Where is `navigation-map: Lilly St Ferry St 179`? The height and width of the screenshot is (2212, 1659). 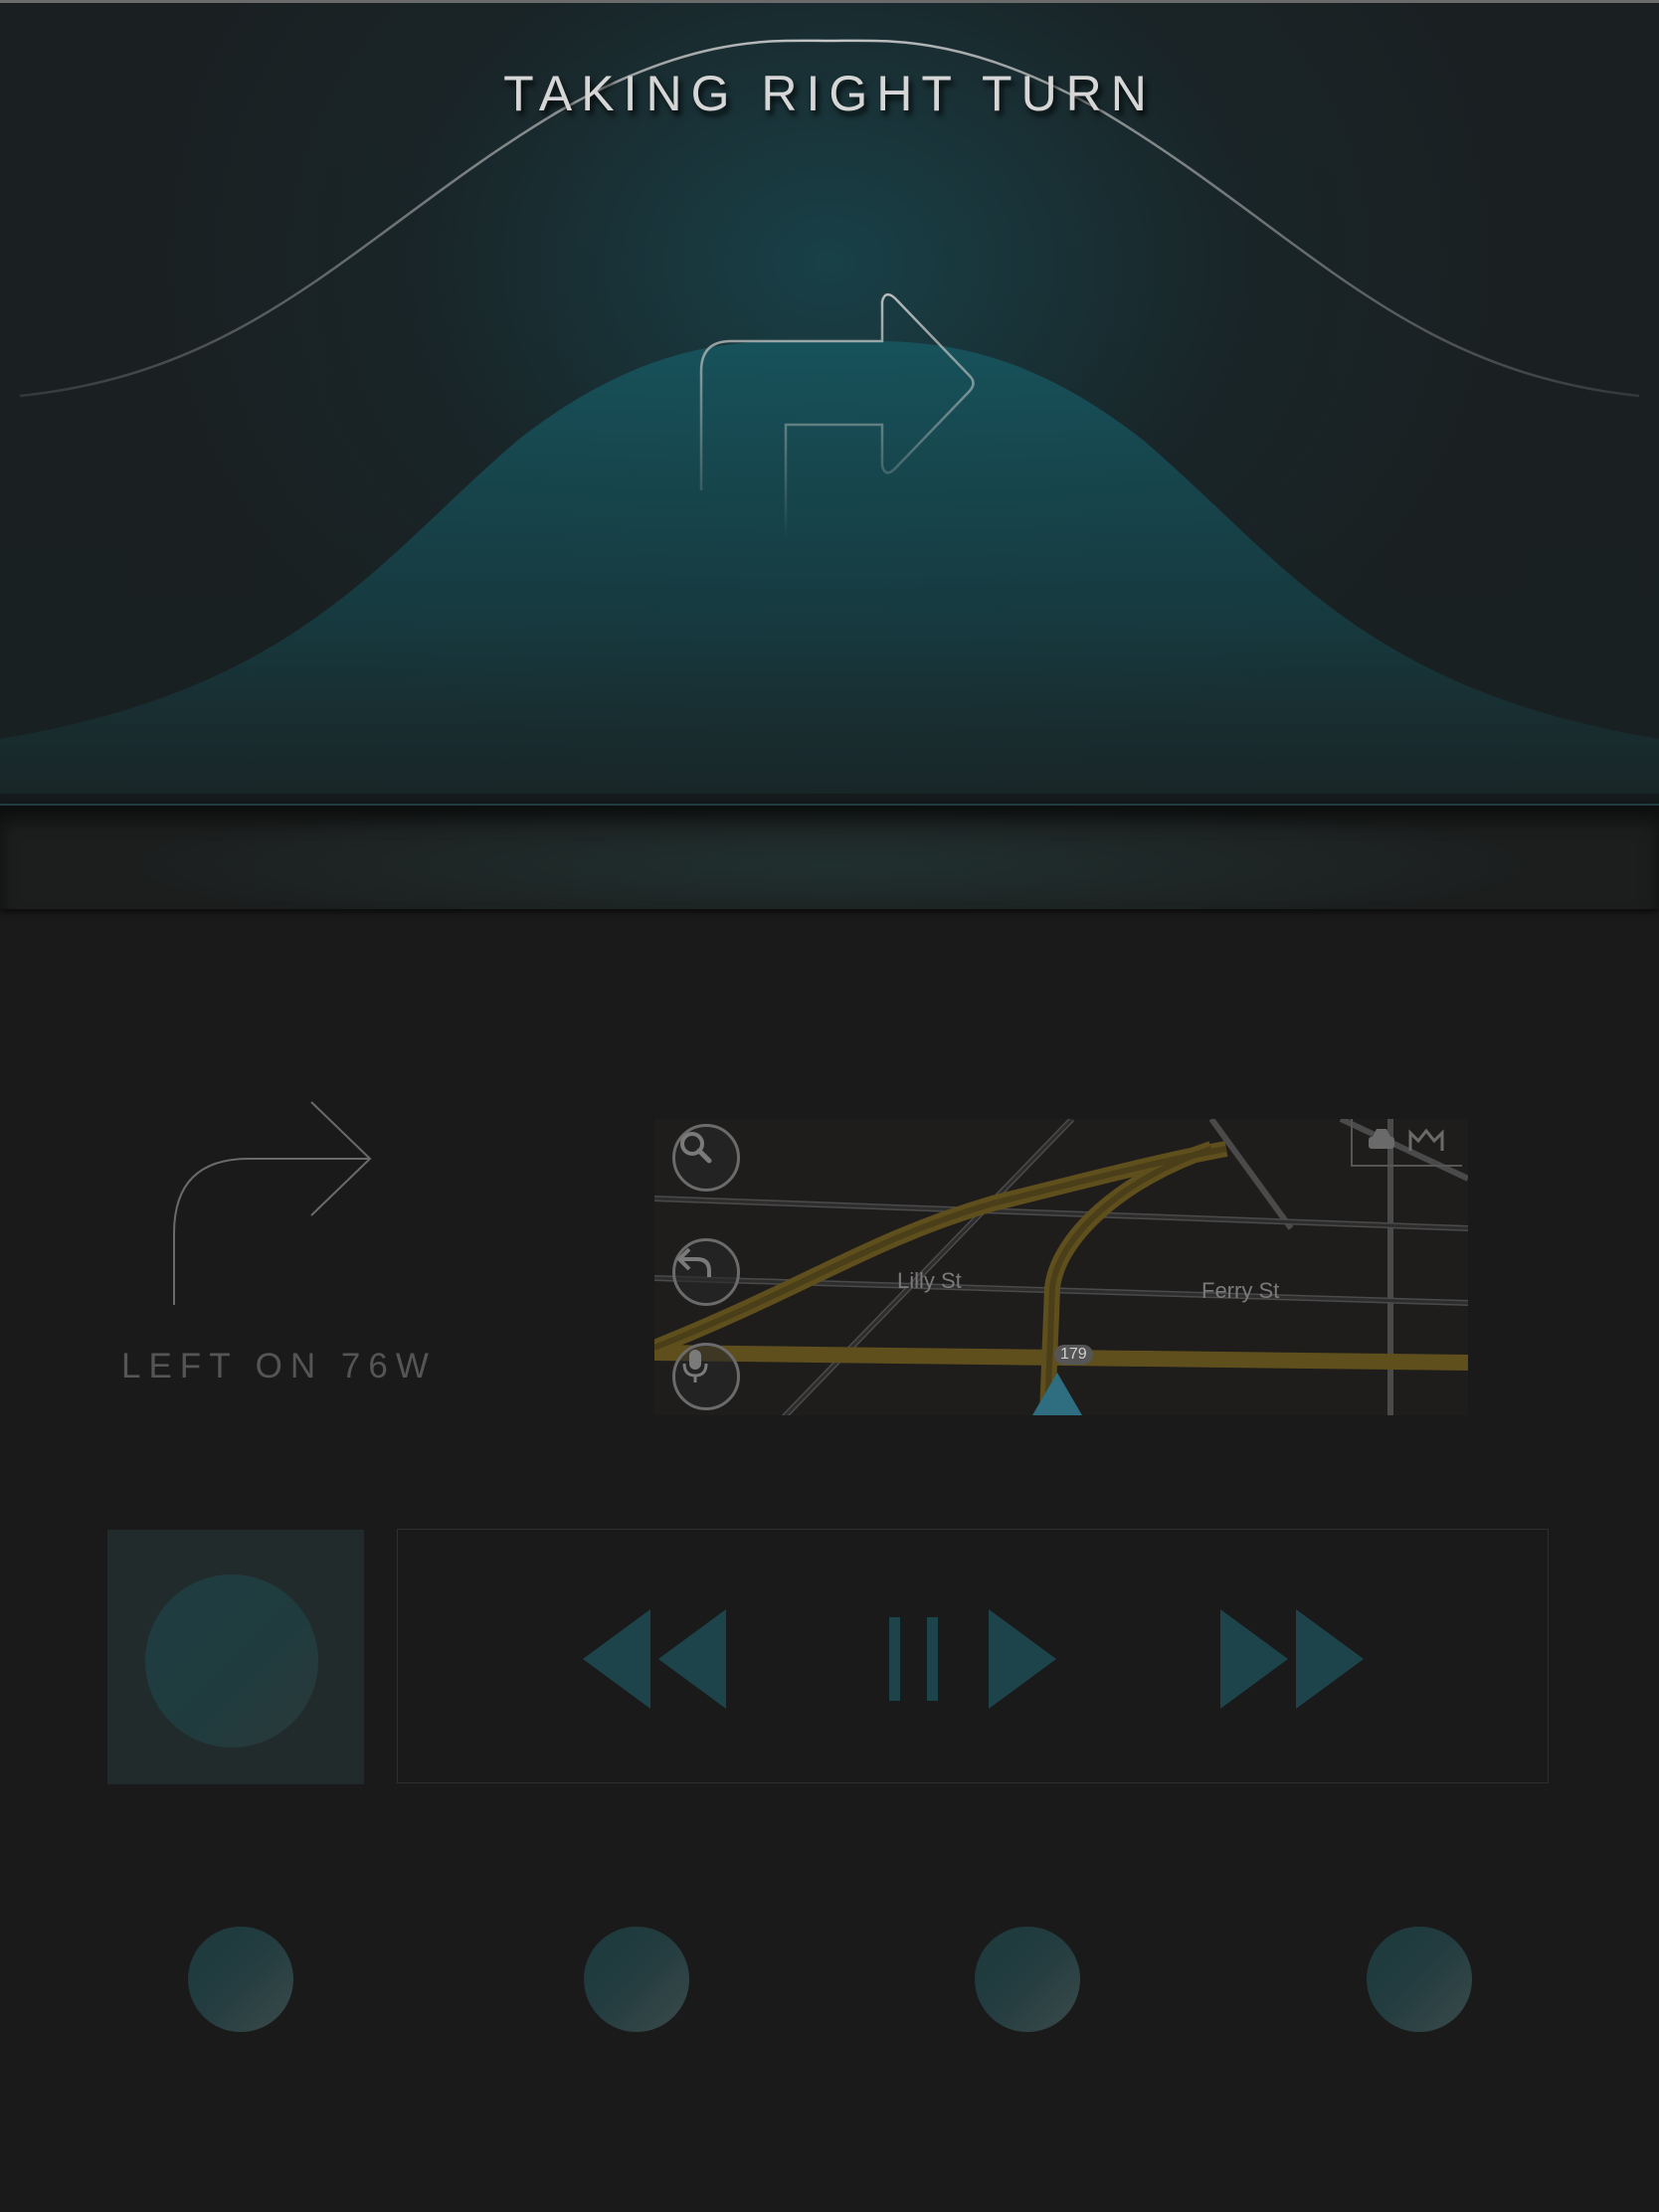
navigation-map: Lilly St Ferry St 179 is located at coordinates (1061, 1267).